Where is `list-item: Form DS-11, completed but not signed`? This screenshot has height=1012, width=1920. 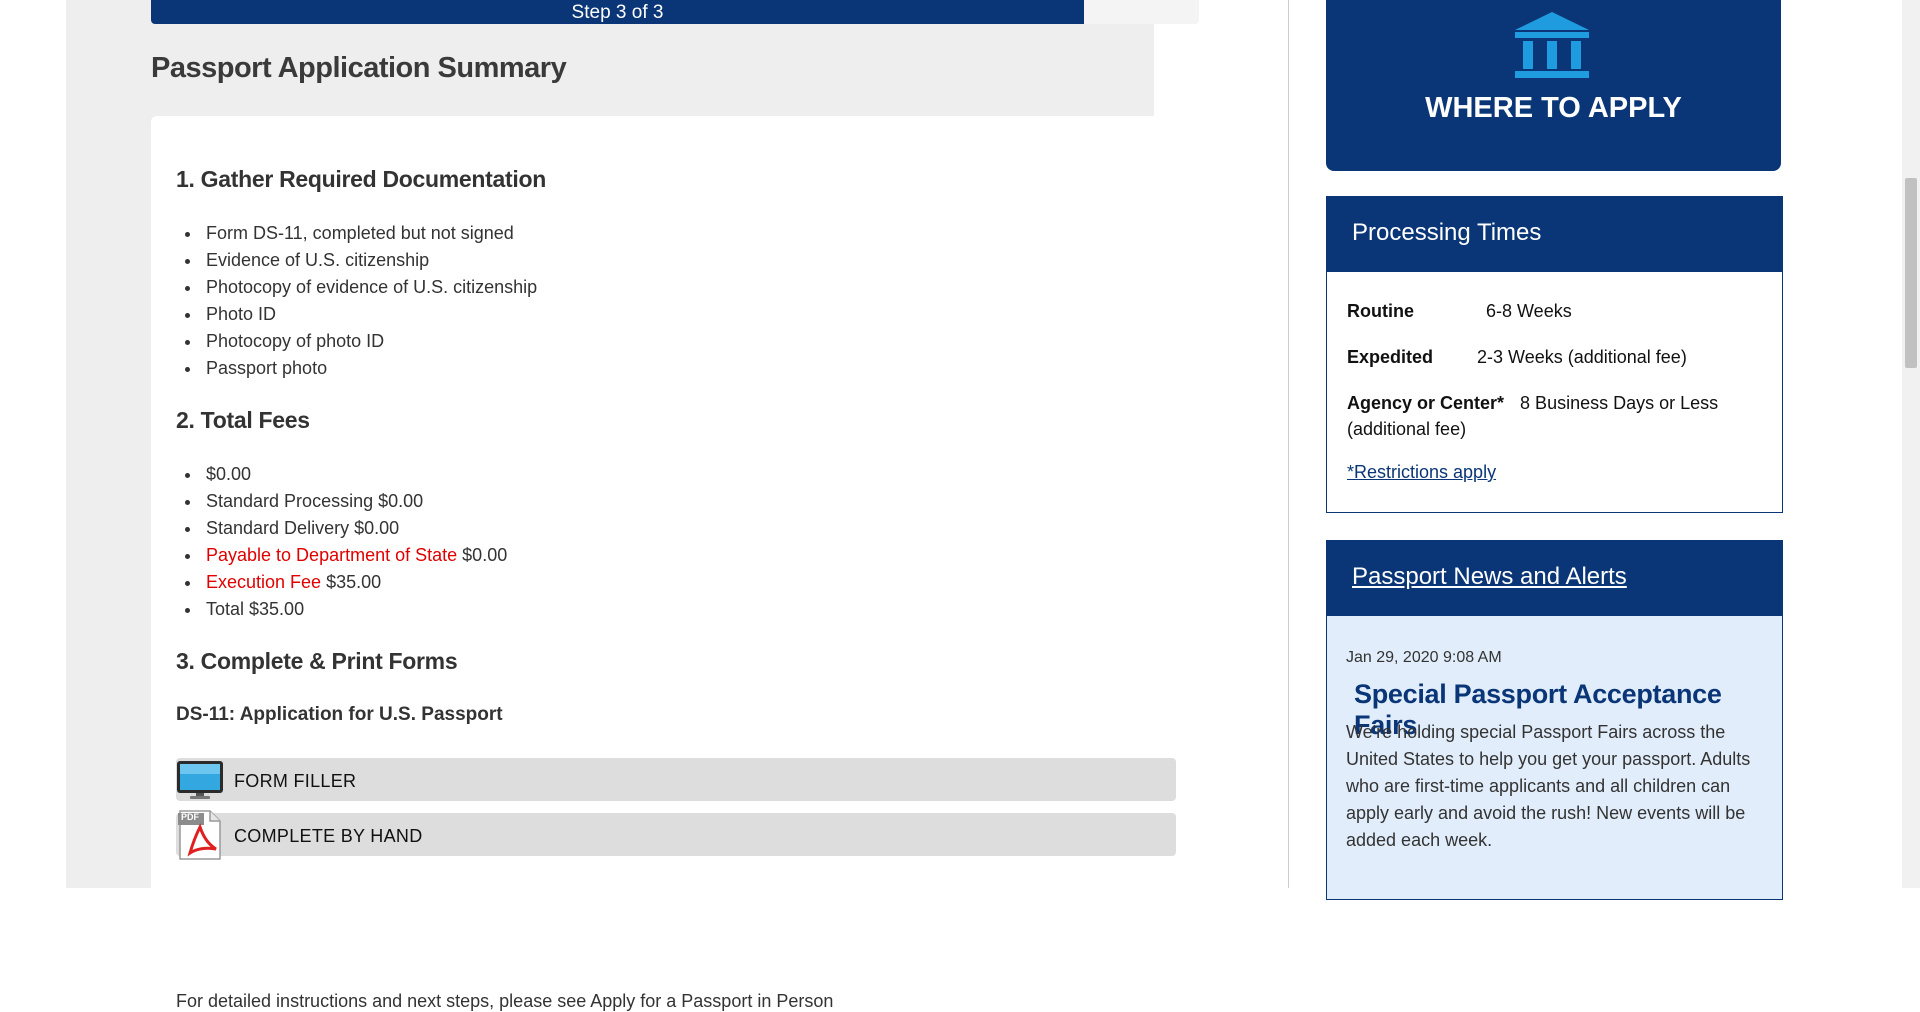 list-item: Form DS-11, completed but not signed is located at coordinates (369, 233).